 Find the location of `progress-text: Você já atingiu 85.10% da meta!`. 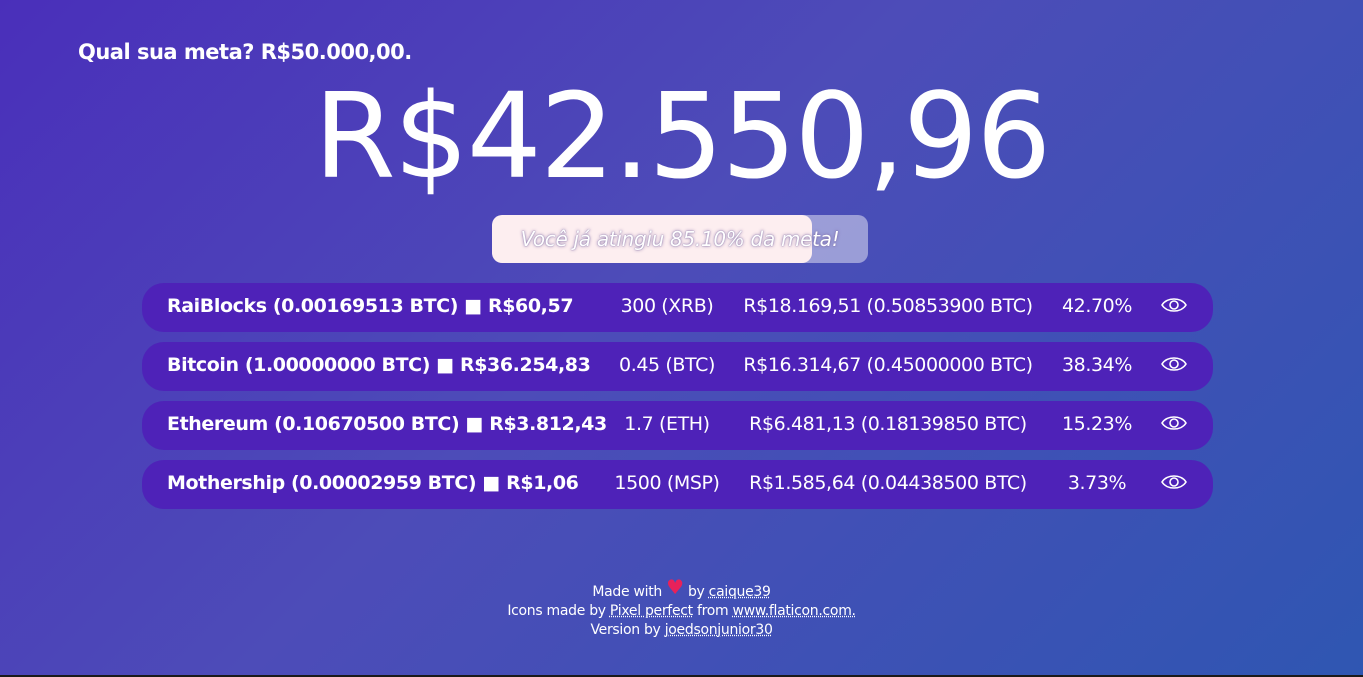

progress-text: Você já atingiu 85.10% da meta! is located at coordinates (680, 239).